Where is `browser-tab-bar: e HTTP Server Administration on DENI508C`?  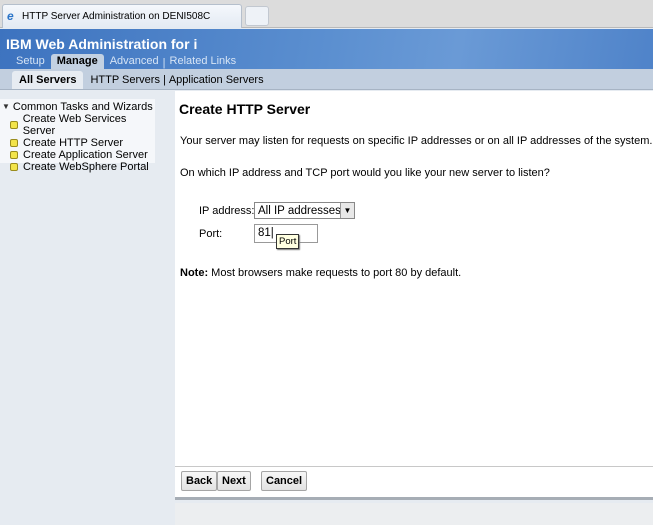
browser-tab-bar: e HTTP Server Administration on DENI508C is located at coordinates (326, 14).